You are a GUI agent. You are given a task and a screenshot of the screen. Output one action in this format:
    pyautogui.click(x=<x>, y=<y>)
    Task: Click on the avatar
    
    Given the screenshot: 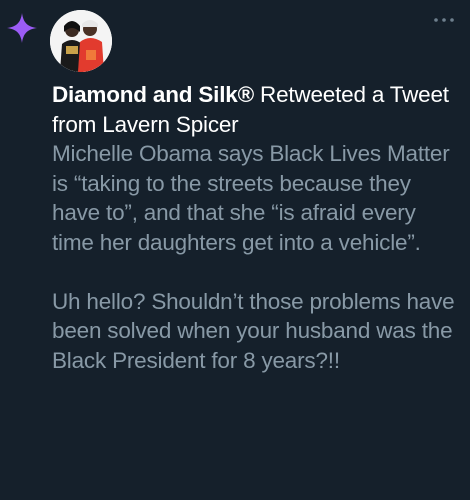 What is the action you would take?
    pyautogui.click(x=81, y=41)
    